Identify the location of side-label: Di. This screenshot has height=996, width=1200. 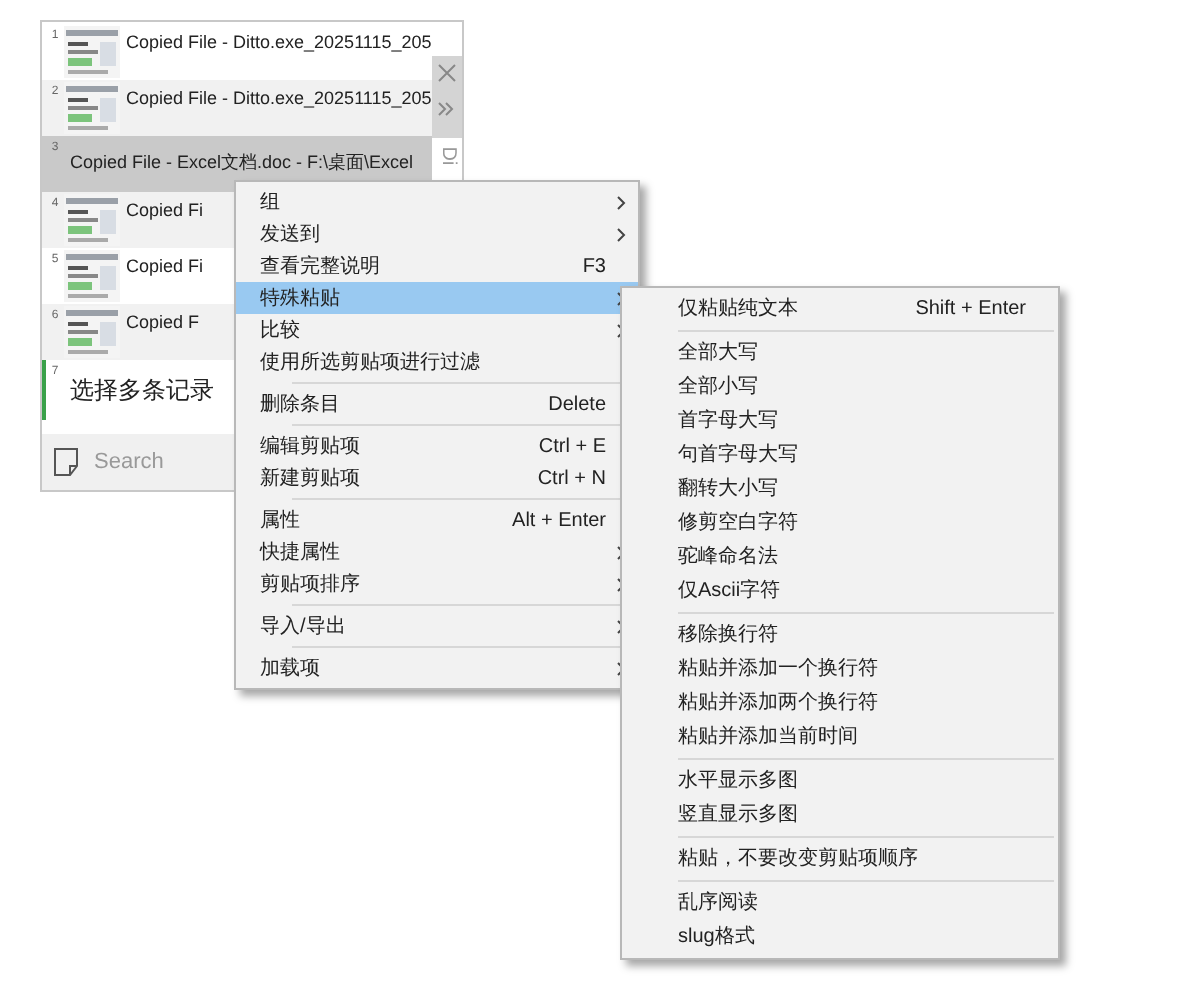
(446, 156).